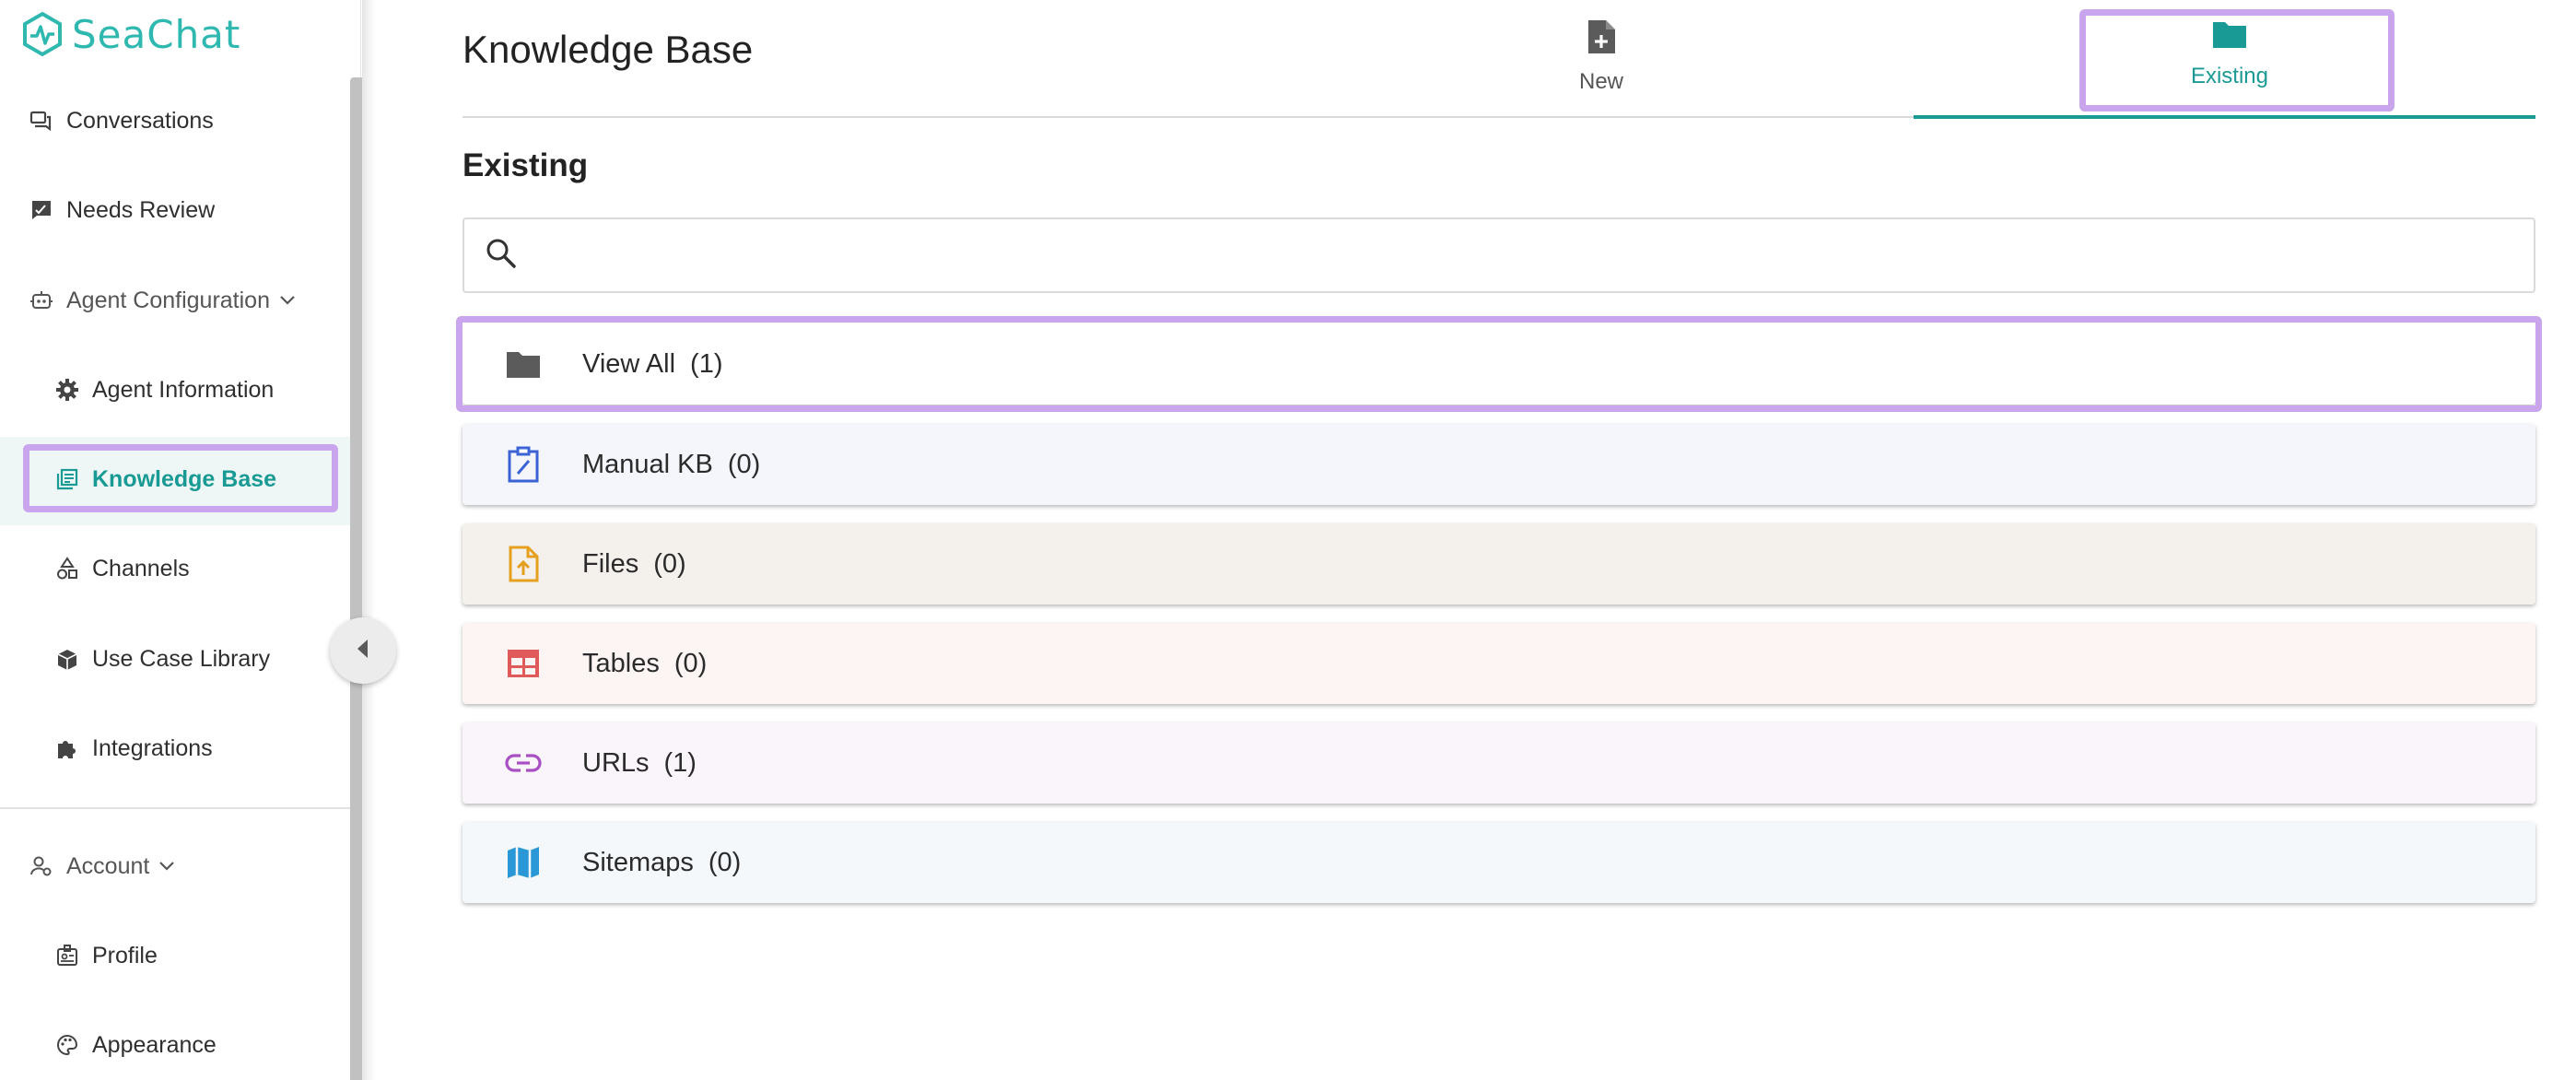 The image size is (2576, 1080). What do you see at coordinates (1499, 465) in the screenshot?
I see `kb-source-manual-kb: Manual KB (0)` at bounding box center [1499, 465].